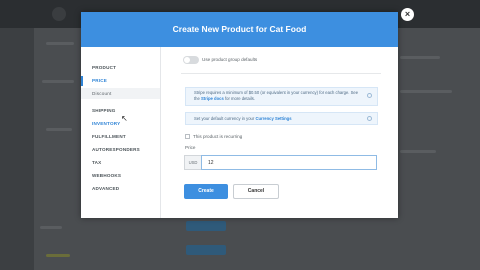  What do you see at coordinates (256, 191) in the screenshot?
I see `cancel-button: Cancel` at bounding box center [256, 191].